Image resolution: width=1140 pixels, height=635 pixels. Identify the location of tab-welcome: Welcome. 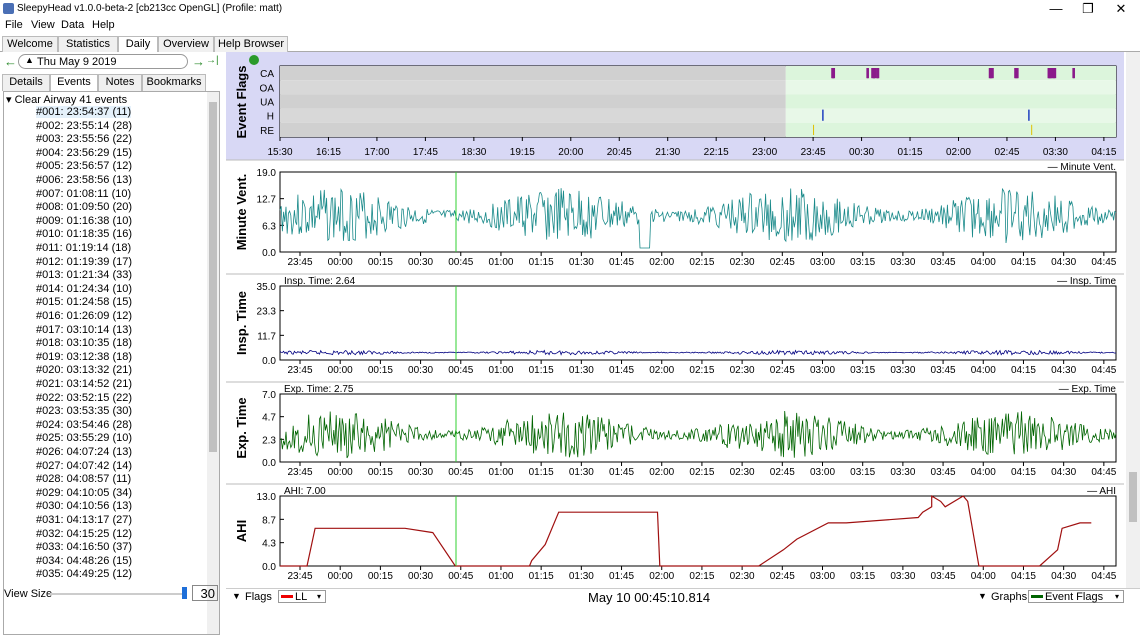
(30, 44).